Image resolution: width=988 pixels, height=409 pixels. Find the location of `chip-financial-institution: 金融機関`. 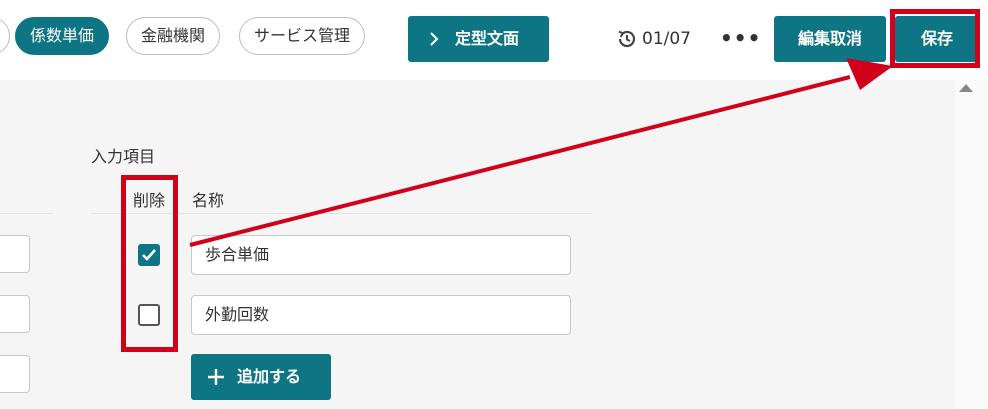

chip-financial-institution: 金融機関 is located at coordinates (173, 36).